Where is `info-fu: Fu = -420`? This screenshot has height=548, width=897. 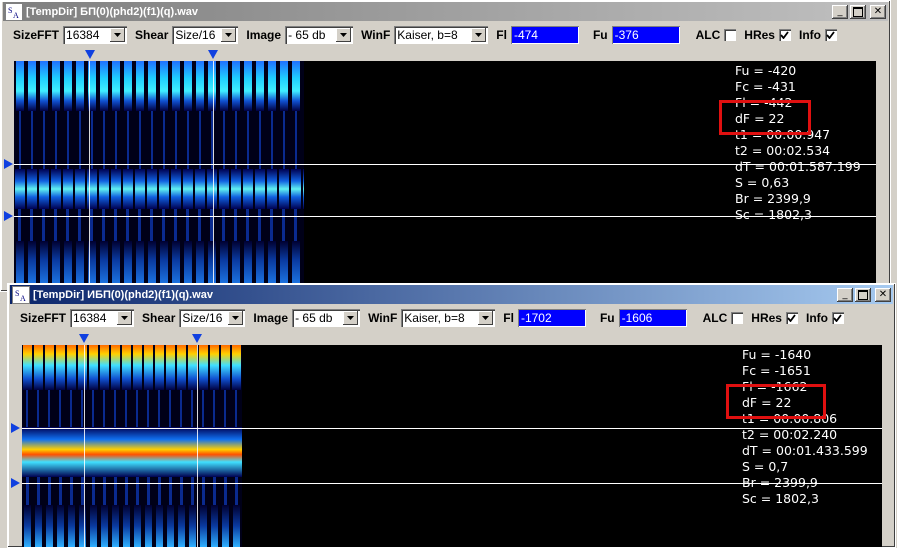 info-fu: Fu = -420 is located at coordinates (766, 70).